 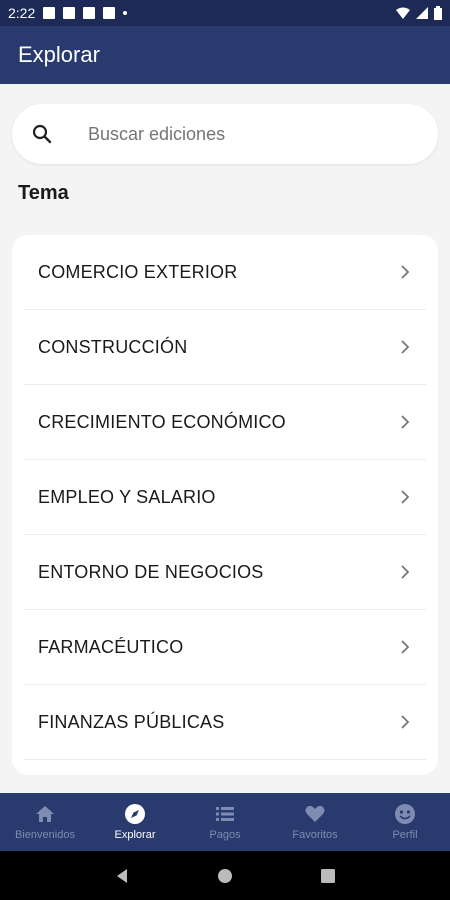 What do you see at coordinates (125, 13) in the screenshot?
I see `more-notifications-icon` at bounding box center [125, 13].